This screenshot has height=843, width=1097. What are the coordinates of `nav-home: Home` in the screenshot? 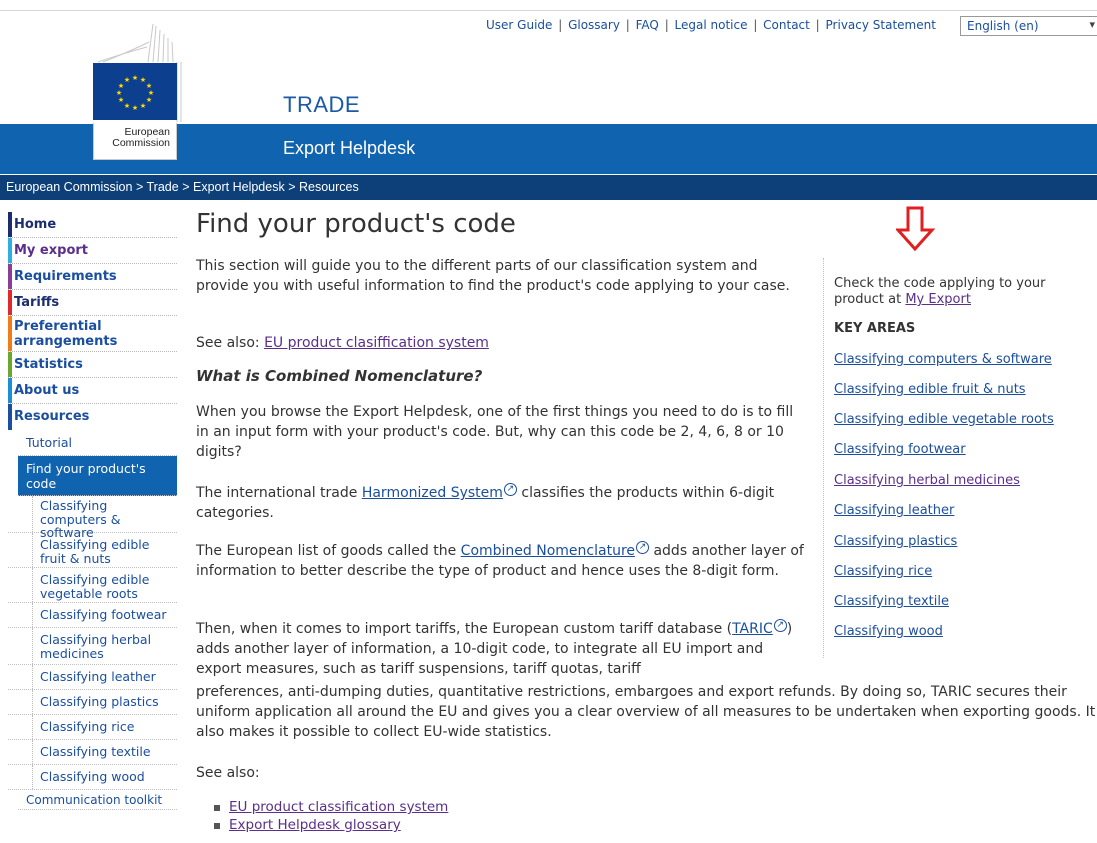 It's located at (92, 225).